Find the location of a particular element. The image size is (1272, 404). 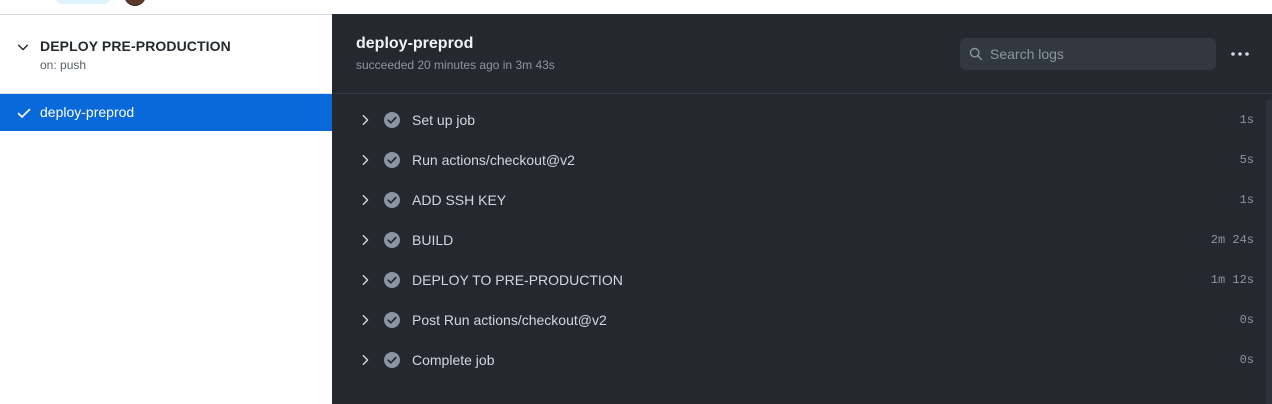

step-duration: 5s is located at coordinates (1246, 160).